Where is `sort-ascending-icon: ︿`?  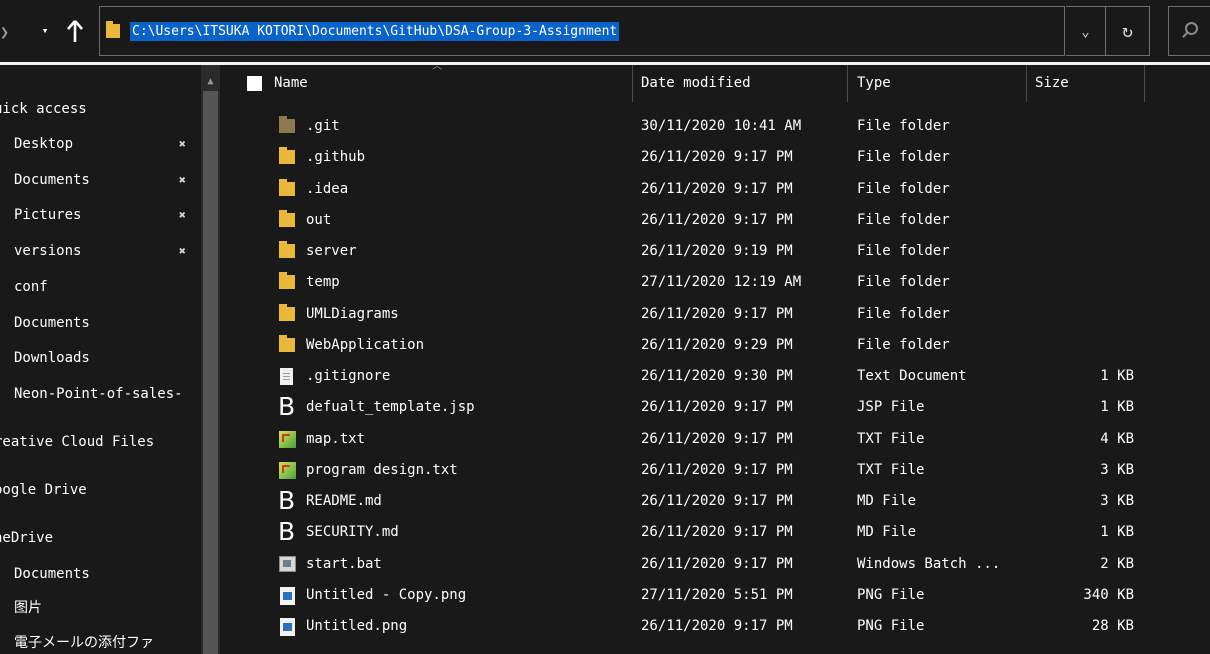 sort-ascending-icon: ︿ is located at coordinates (437, 66).